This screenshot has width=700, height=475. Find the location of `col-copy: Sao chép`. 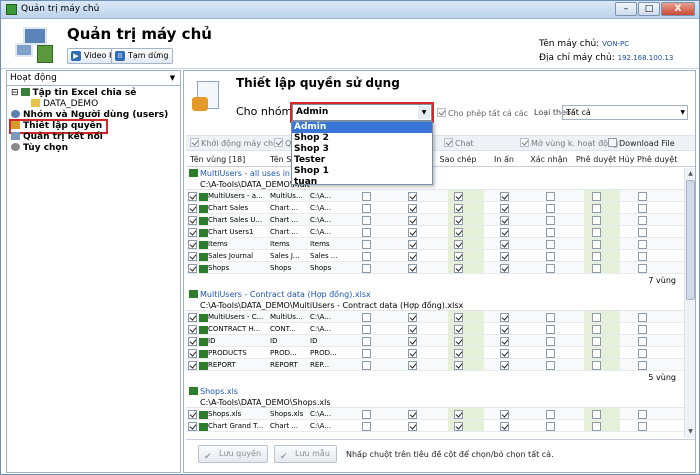

col-copy: Sao chép is located at coordinates (458, 159).